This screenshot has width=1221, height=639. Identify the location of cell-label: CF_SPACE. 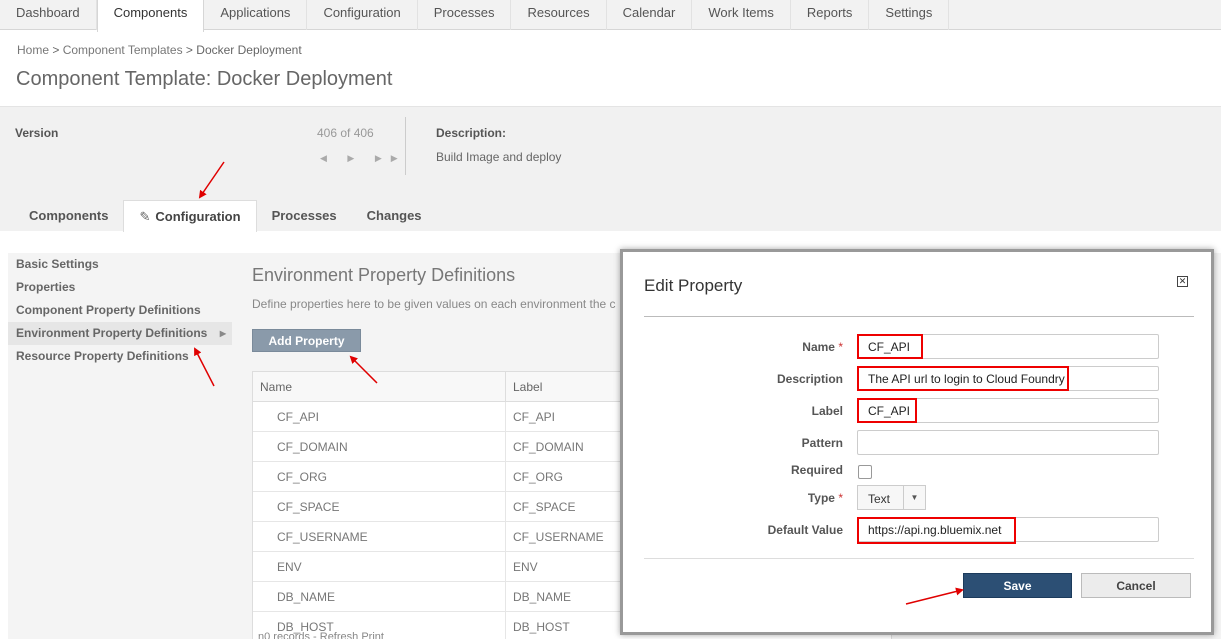
(544, 507).